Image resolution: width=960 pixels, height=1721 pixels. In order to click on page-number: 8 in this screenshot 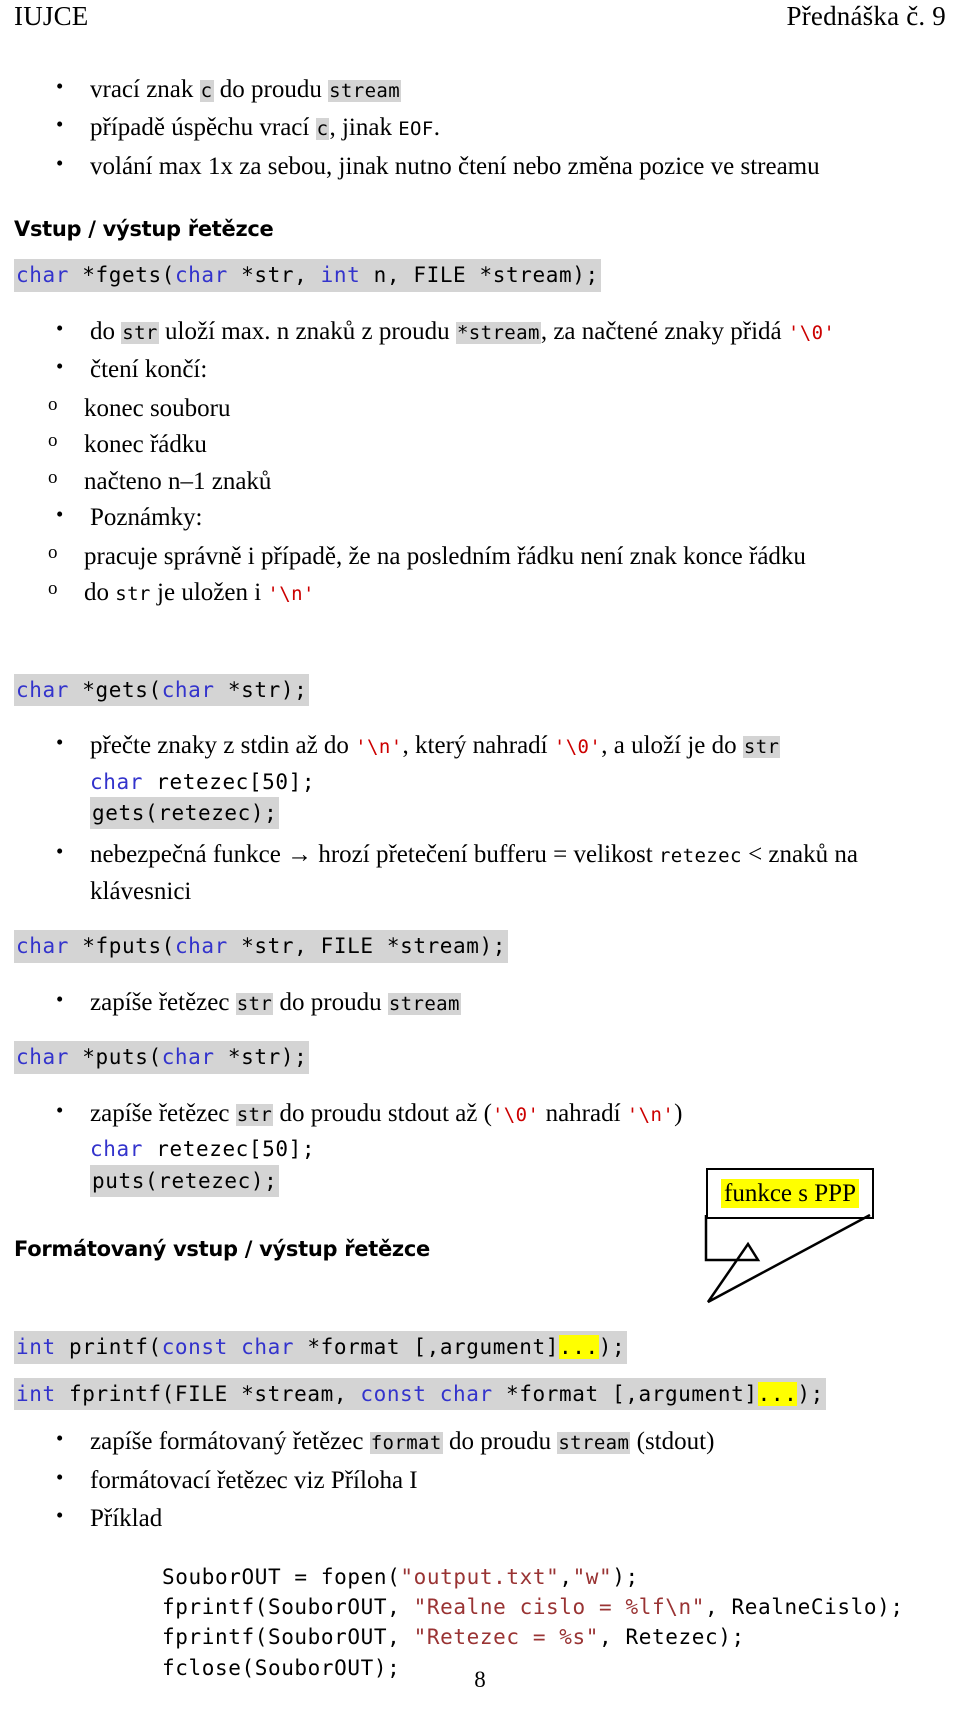, I will do `click(480, 1679)`.